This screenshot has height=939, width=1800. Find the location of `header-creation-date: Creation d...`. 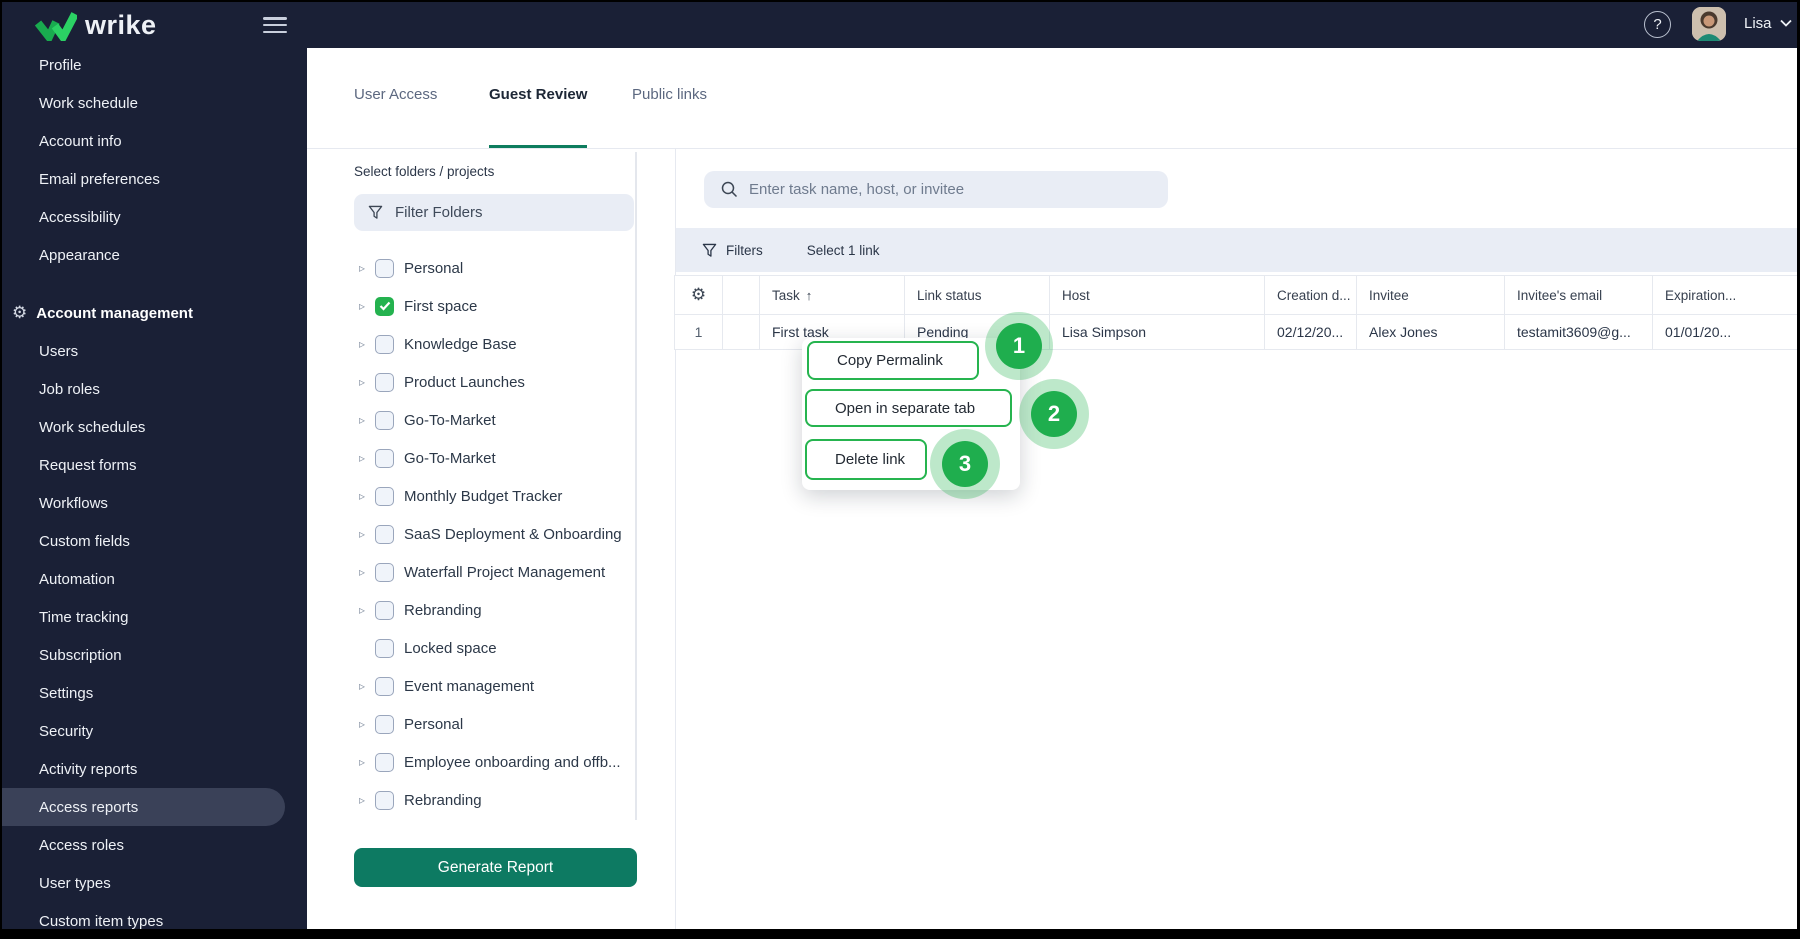

header-creation-date: Creation d... is located at coordinates (1311, 295).